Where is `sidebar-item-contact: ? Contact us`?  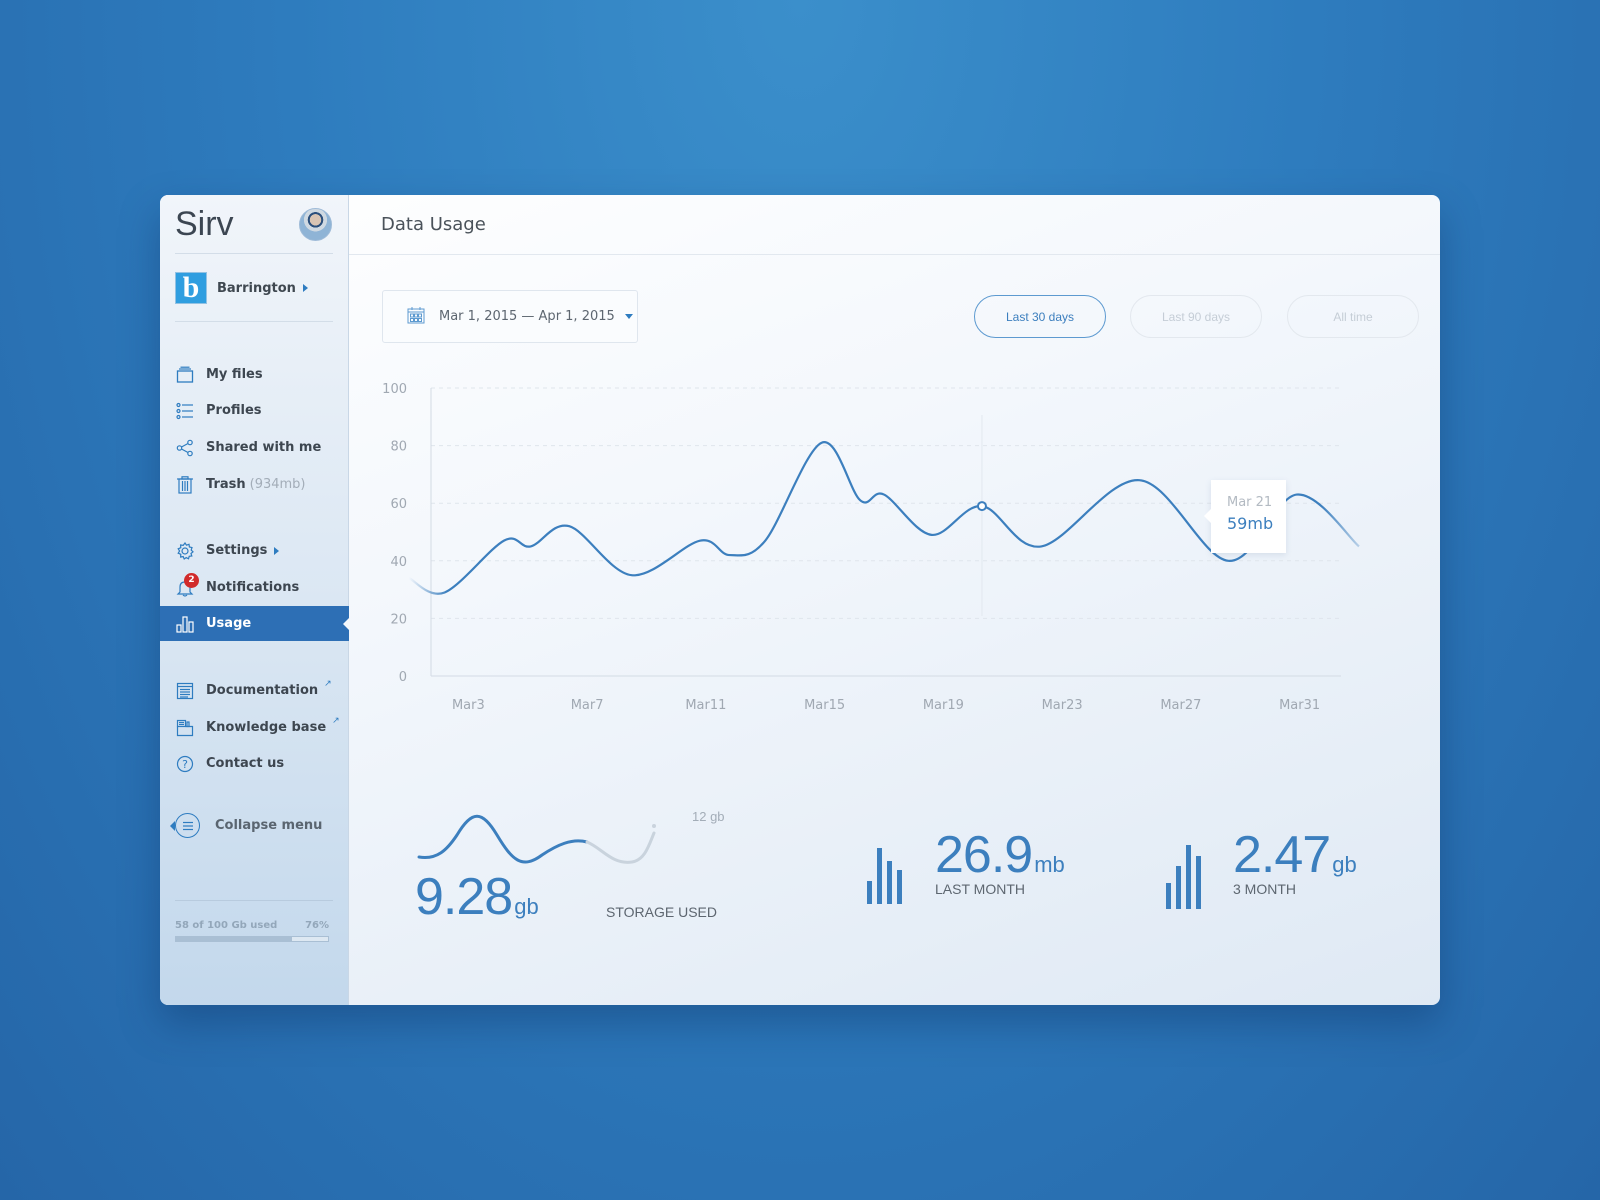
sidebar-item-contact: ? Contact us is located at coordinates (254, 763).